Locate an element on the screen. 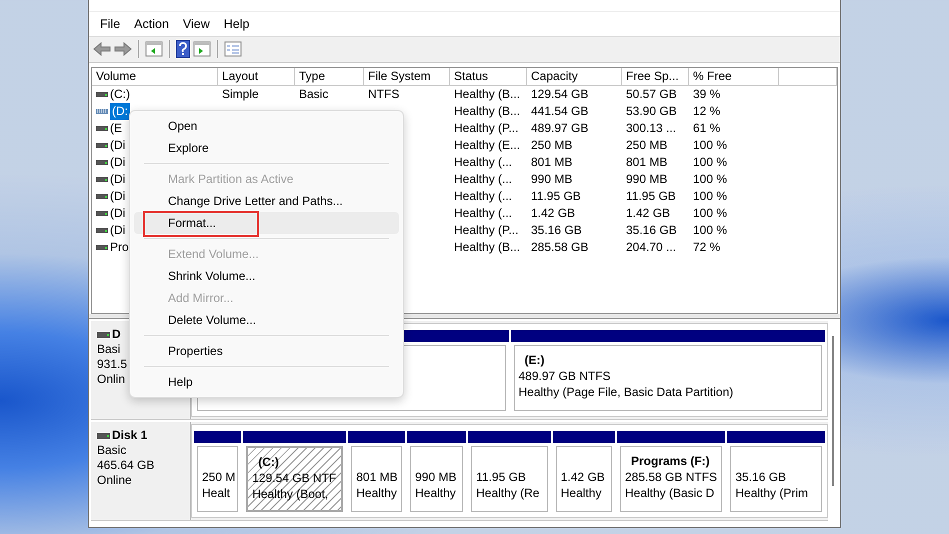 The width and height of the screenshot is (949, 534). menu-item: Explore is located at coordinates (266, 148).